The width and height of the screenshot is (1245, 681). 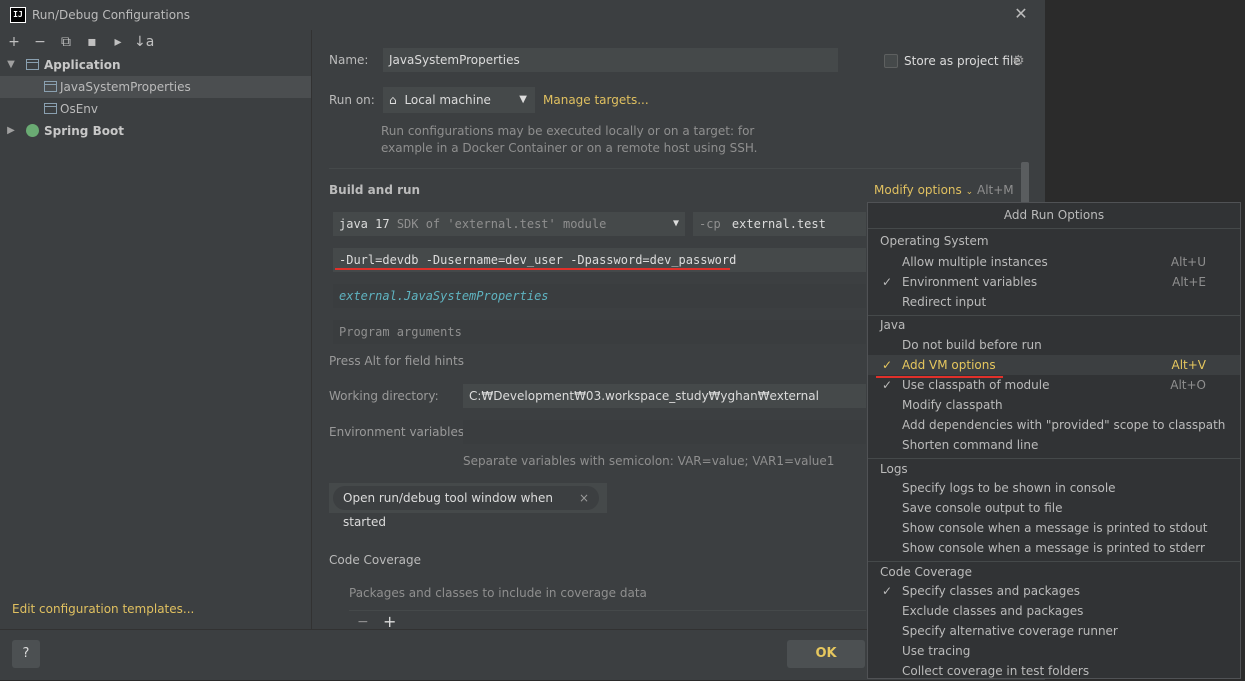 I want to click on store-as-project-checkbox, so click(x=891, y=61).